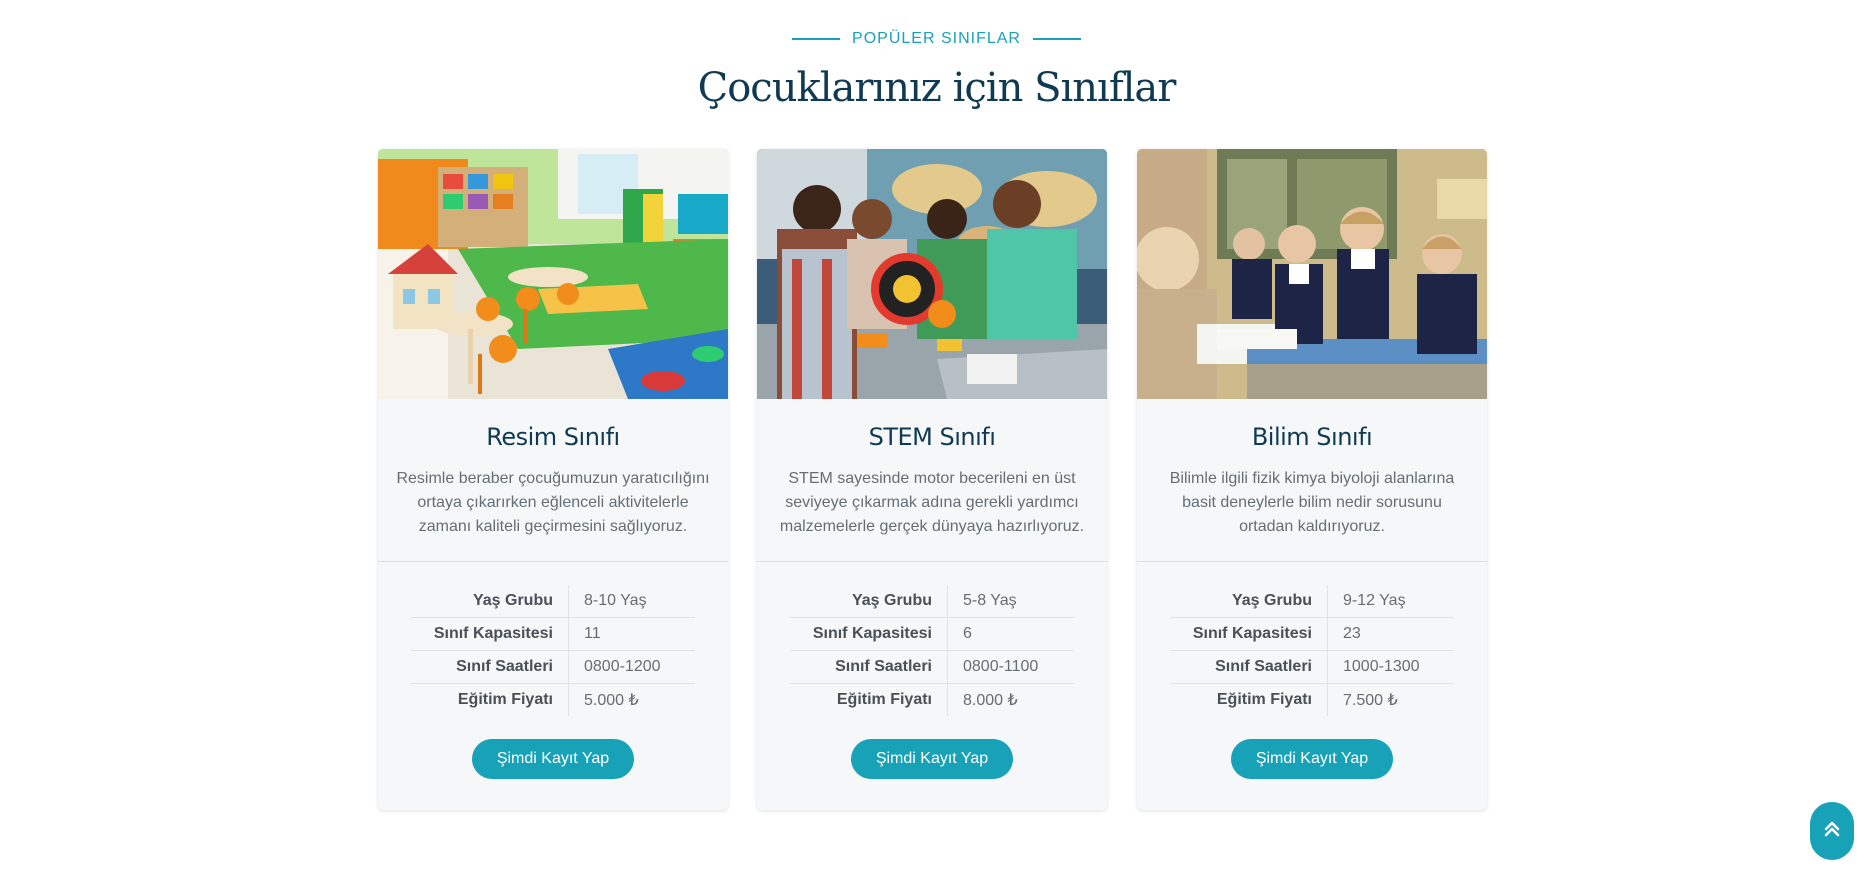 Image resolution: width=1873 pixels, height=886 pixels. I want to click on detail-value: 0800-1100, so click(1010, 667).